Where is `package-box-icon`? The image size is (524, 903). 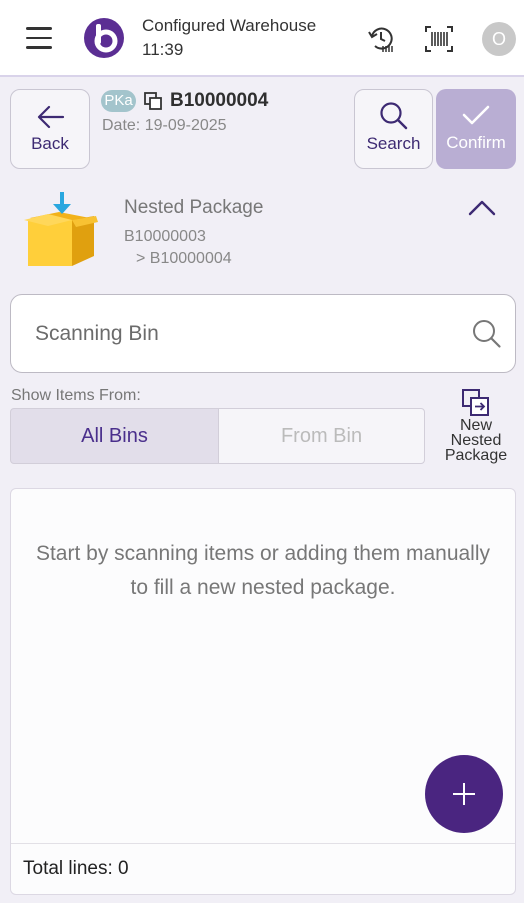 package-box-icon is located at coordinates (61, 229).